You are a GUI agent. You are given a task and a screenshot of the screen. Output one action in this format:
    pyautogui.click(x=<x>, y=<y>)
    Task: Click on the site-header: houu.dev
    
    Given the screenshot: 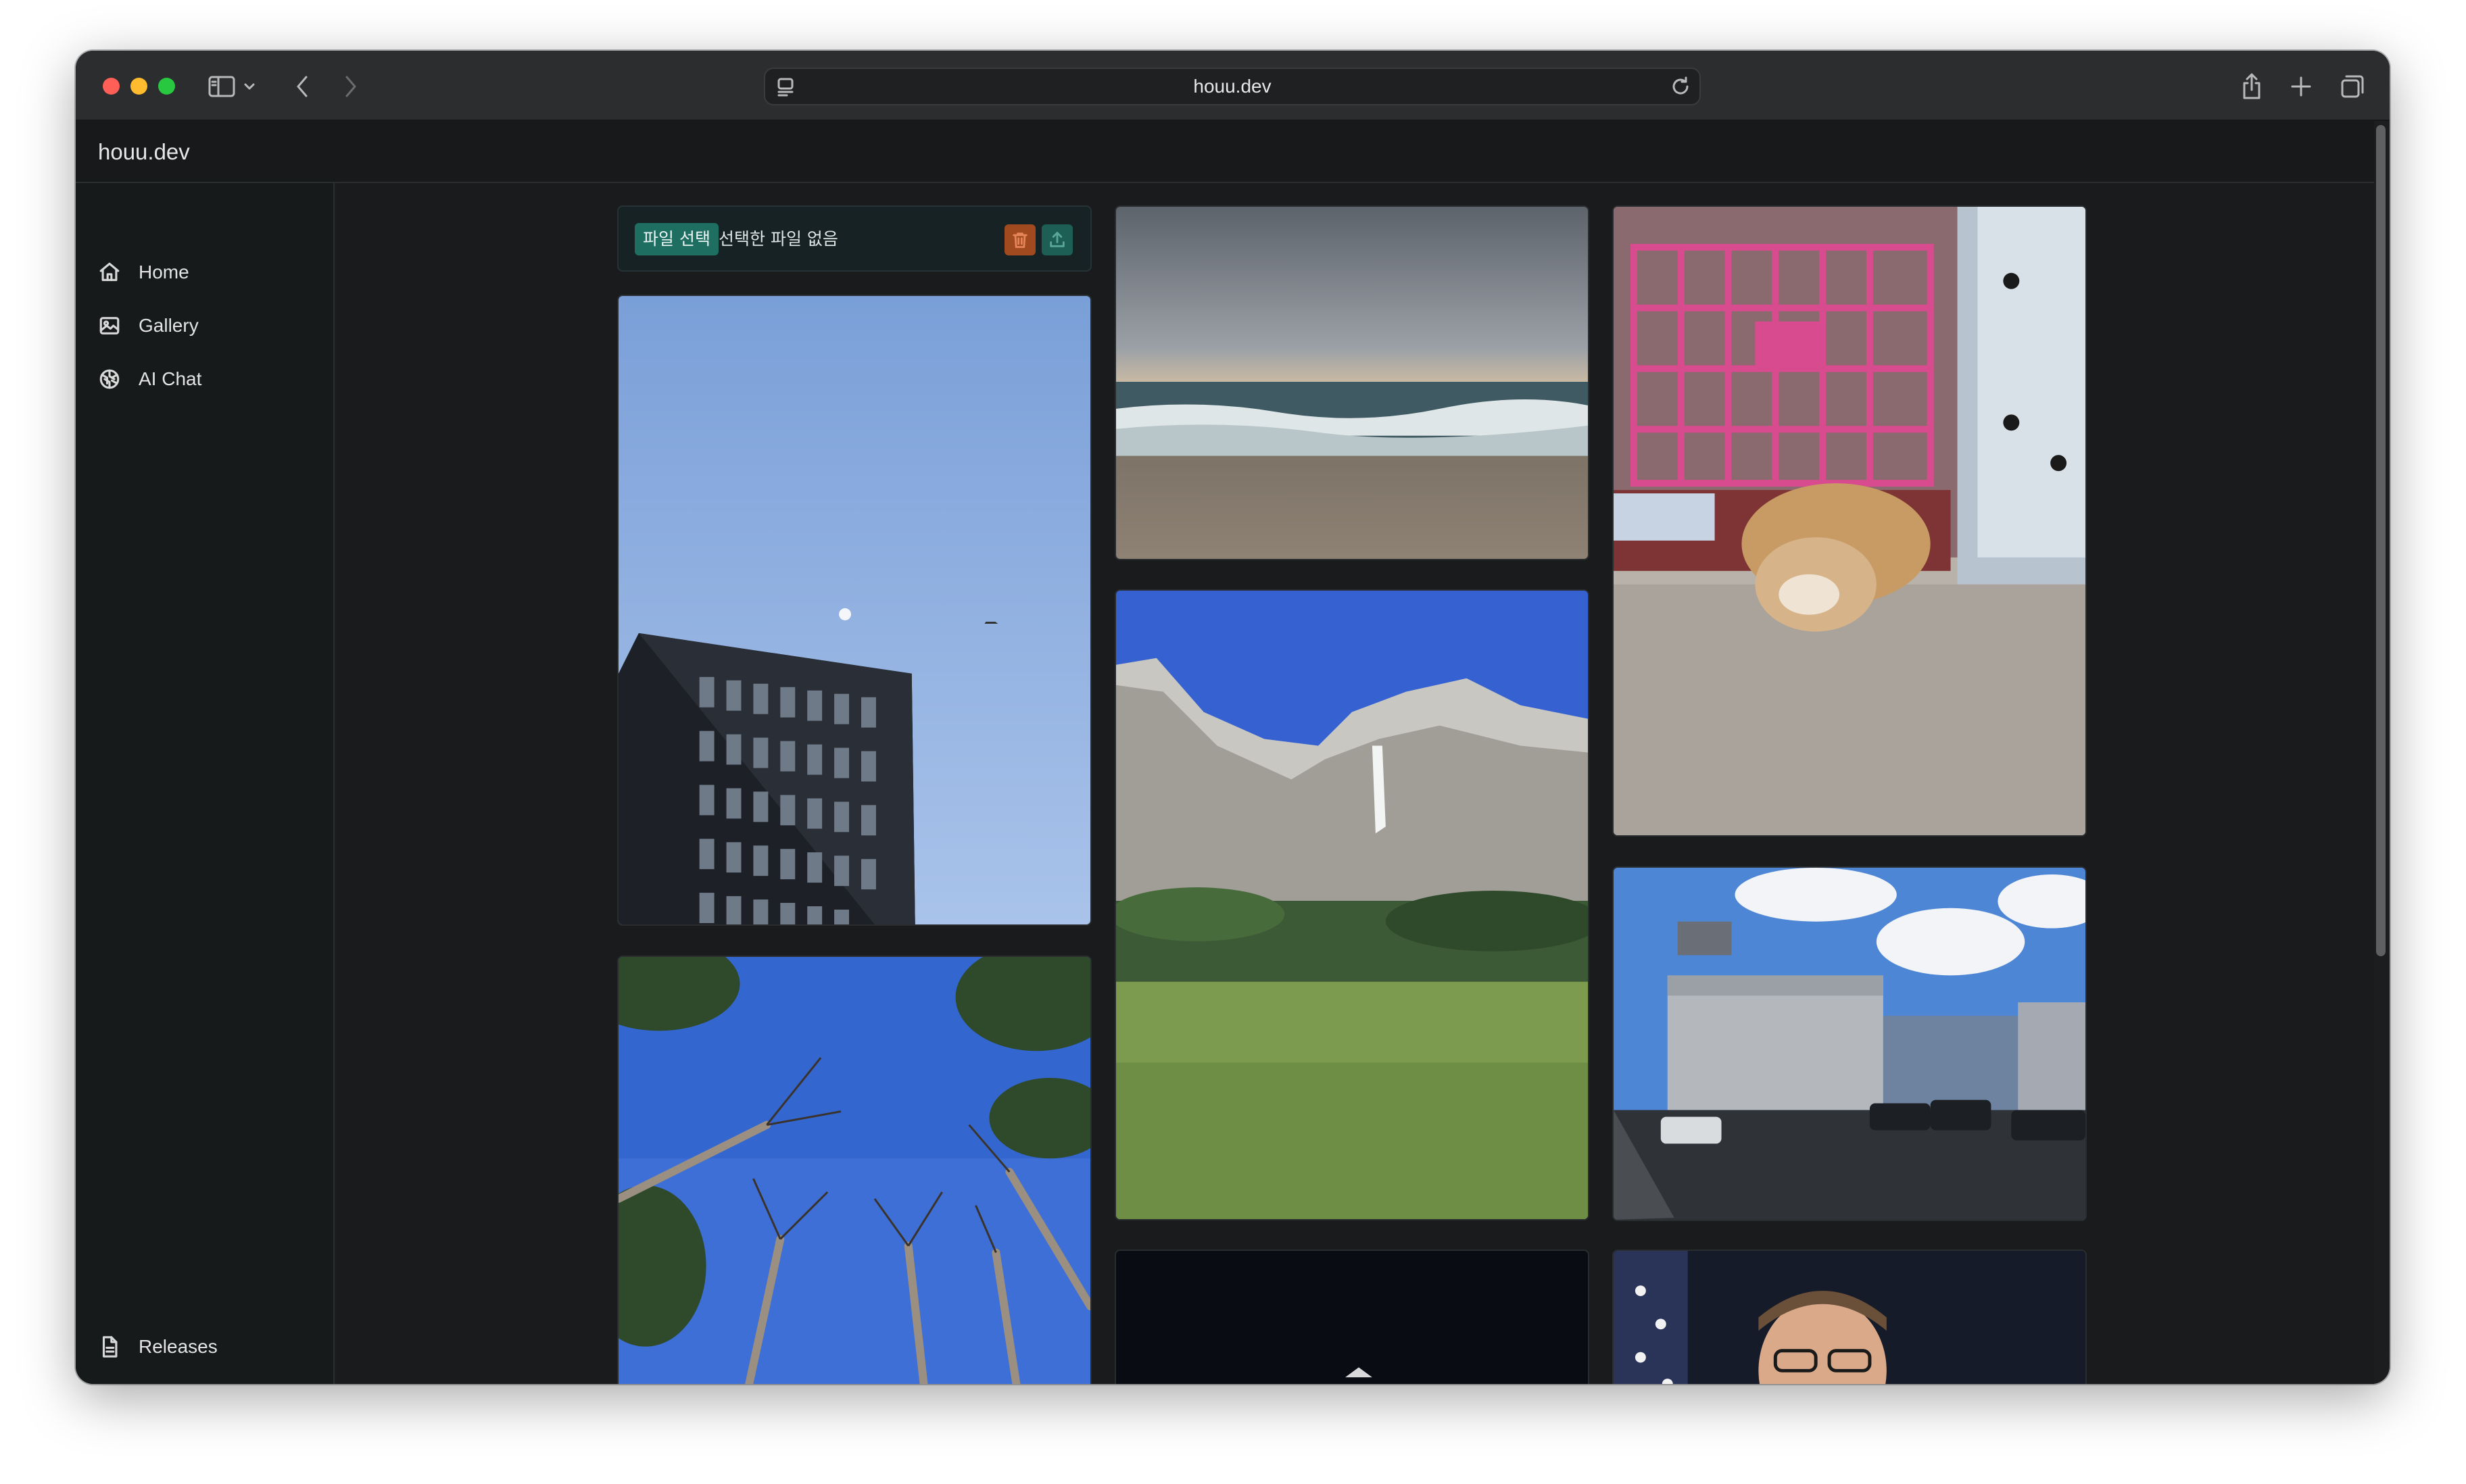 What is the action you would take?
    pyautogui.click(x=1225, y=152)
    